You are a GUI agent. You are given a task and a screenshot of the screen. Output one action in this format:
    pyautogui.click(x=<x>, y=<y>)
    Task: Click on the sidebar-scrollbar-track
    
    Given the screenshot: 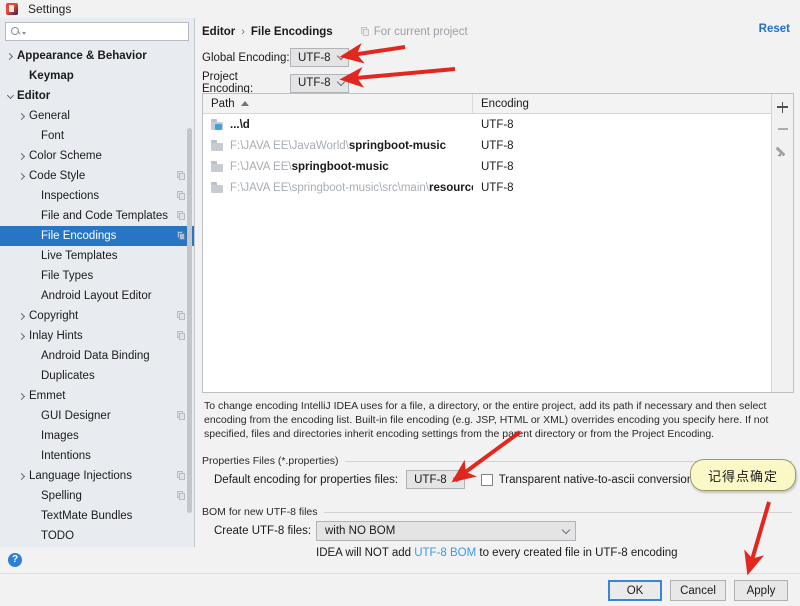 What is the action you would take?
    pyautogui.click(x=190, y=298)
    